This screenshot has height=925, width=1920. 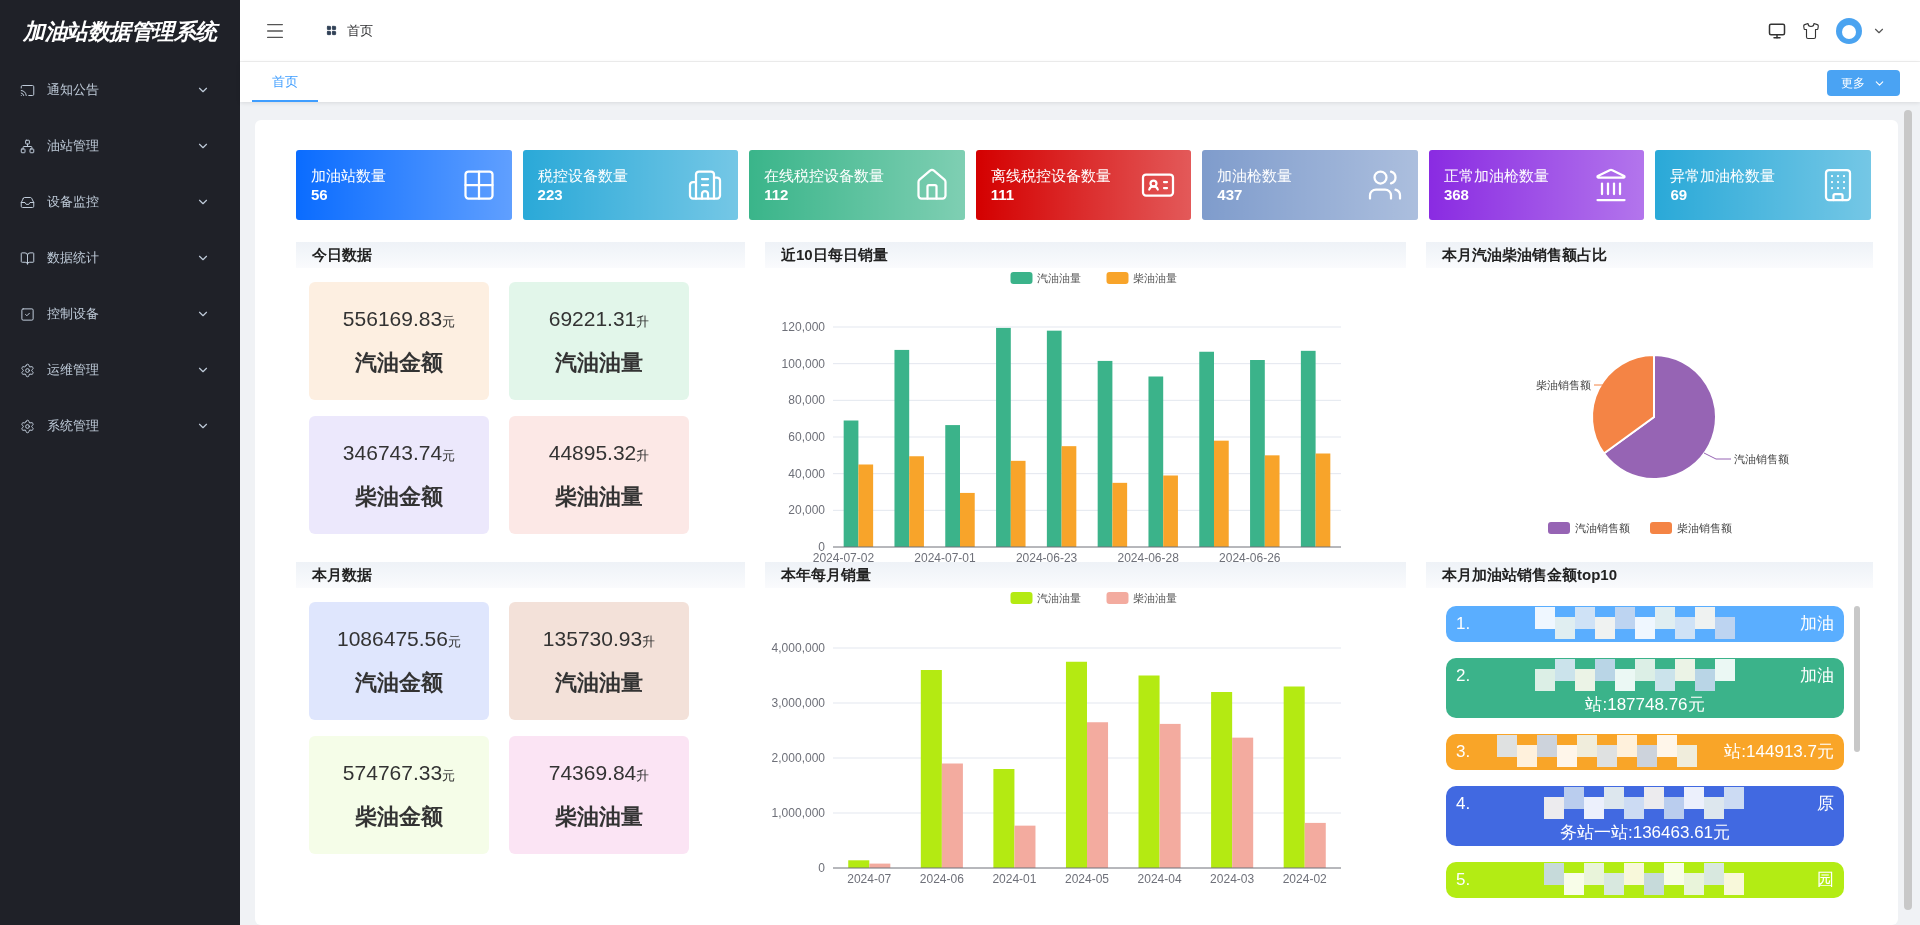 What do you see at coordinates (1085, 575) in the screenshot?
I see `section-header: 本年每月销量` at bounding box center [1085, 575].